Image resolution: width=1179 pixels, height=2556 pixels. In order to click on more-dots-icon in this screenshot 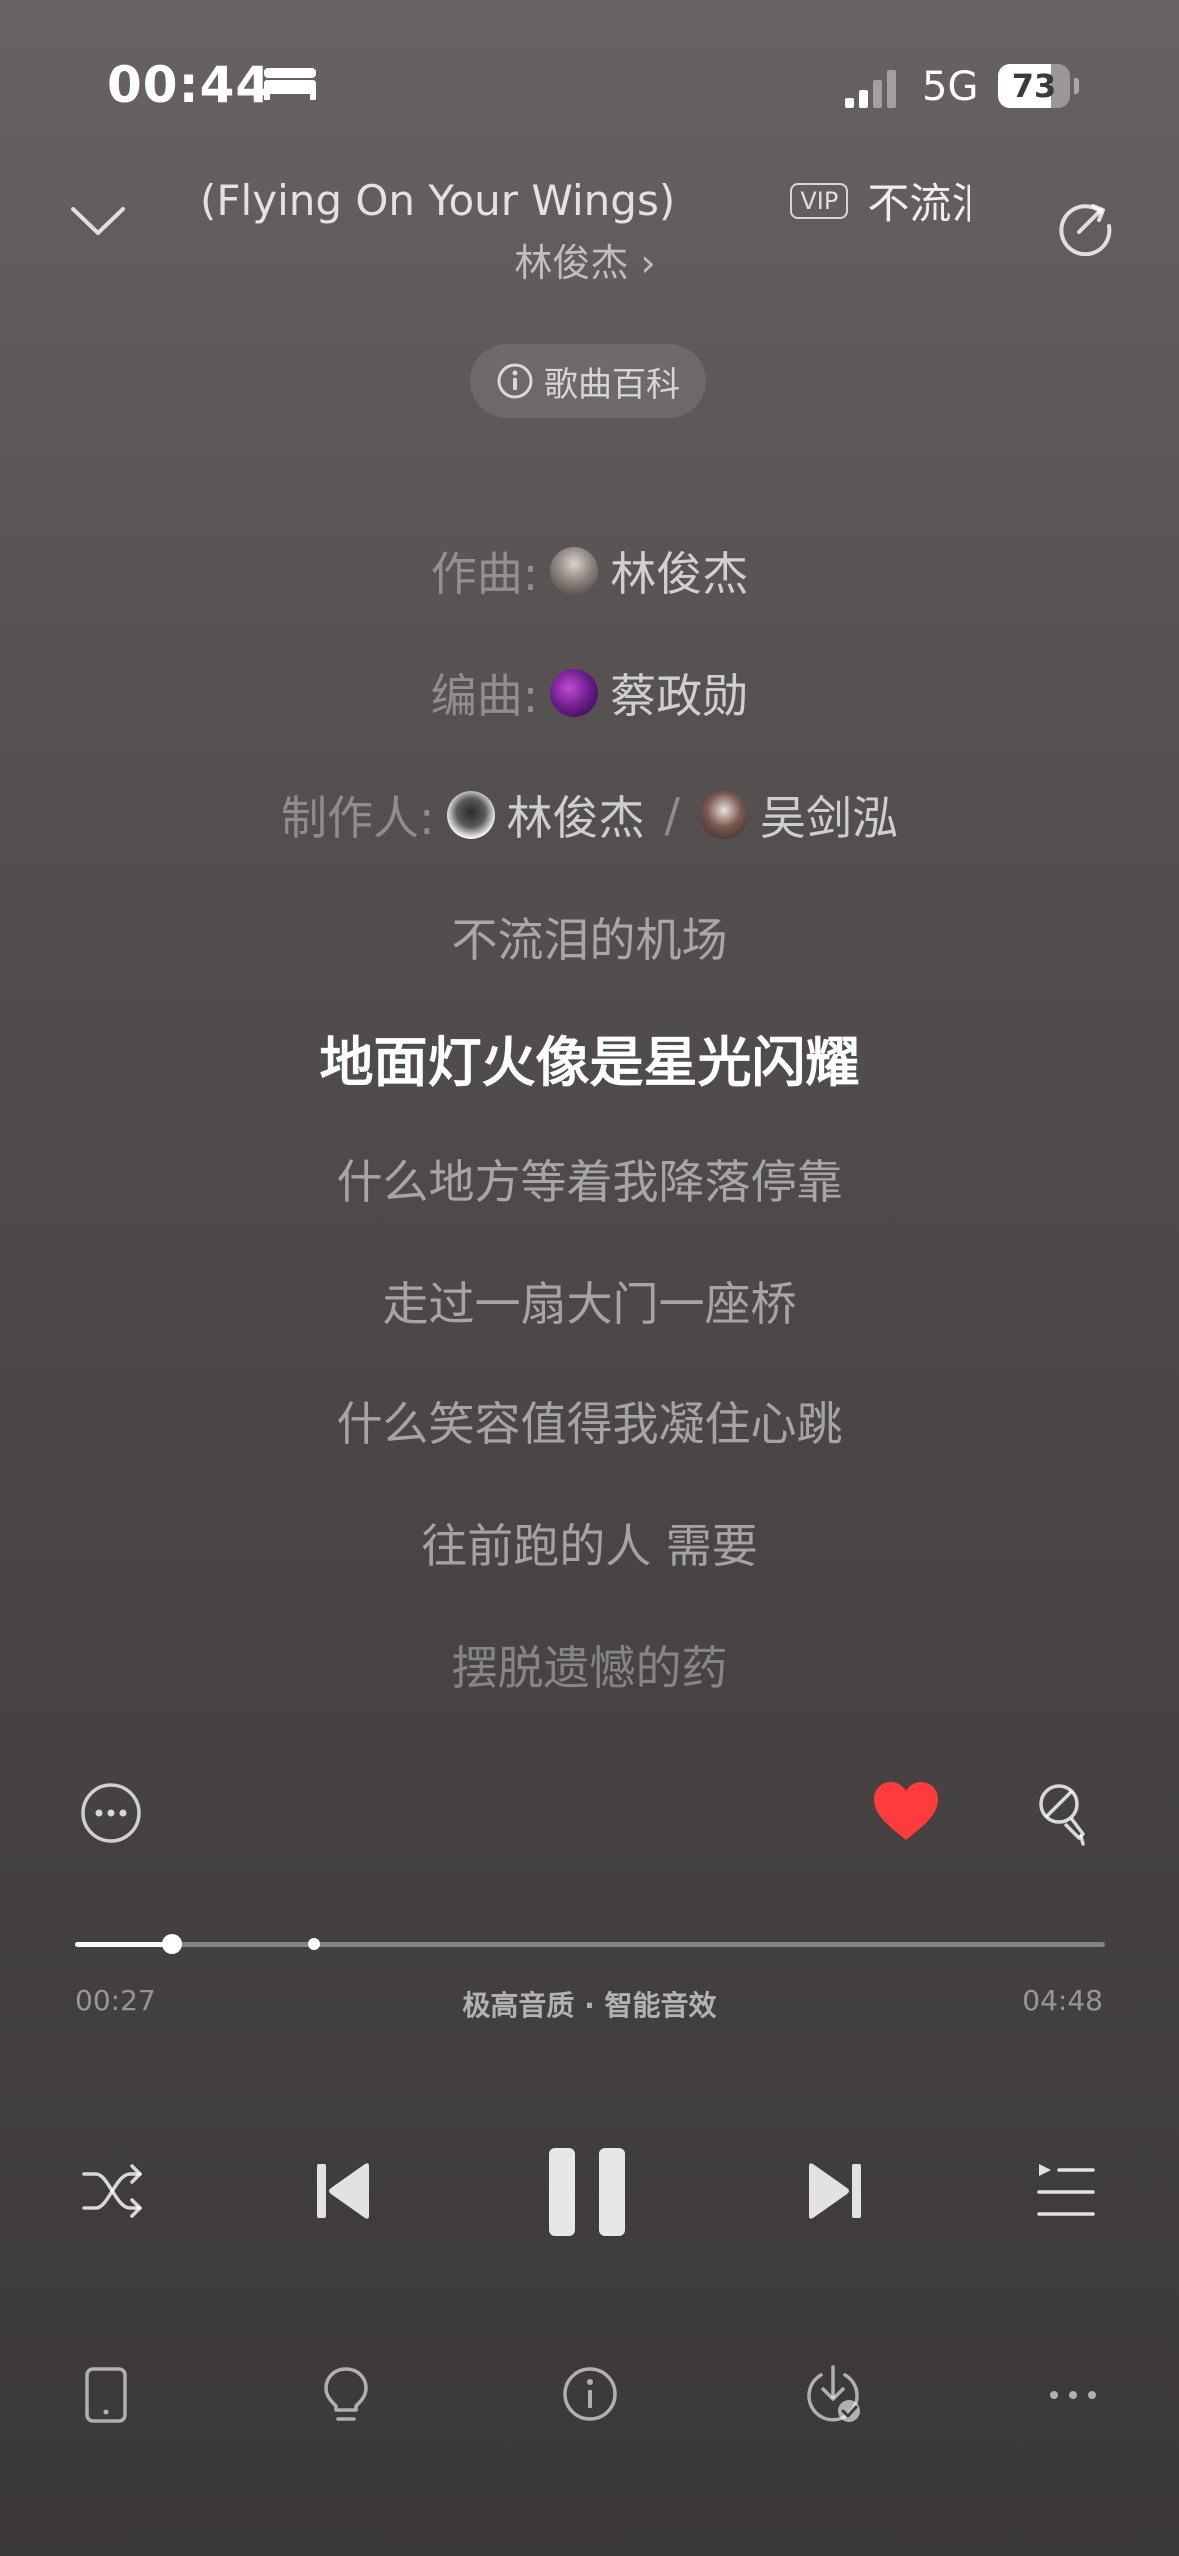, I will do `click(1073, 2395)`.